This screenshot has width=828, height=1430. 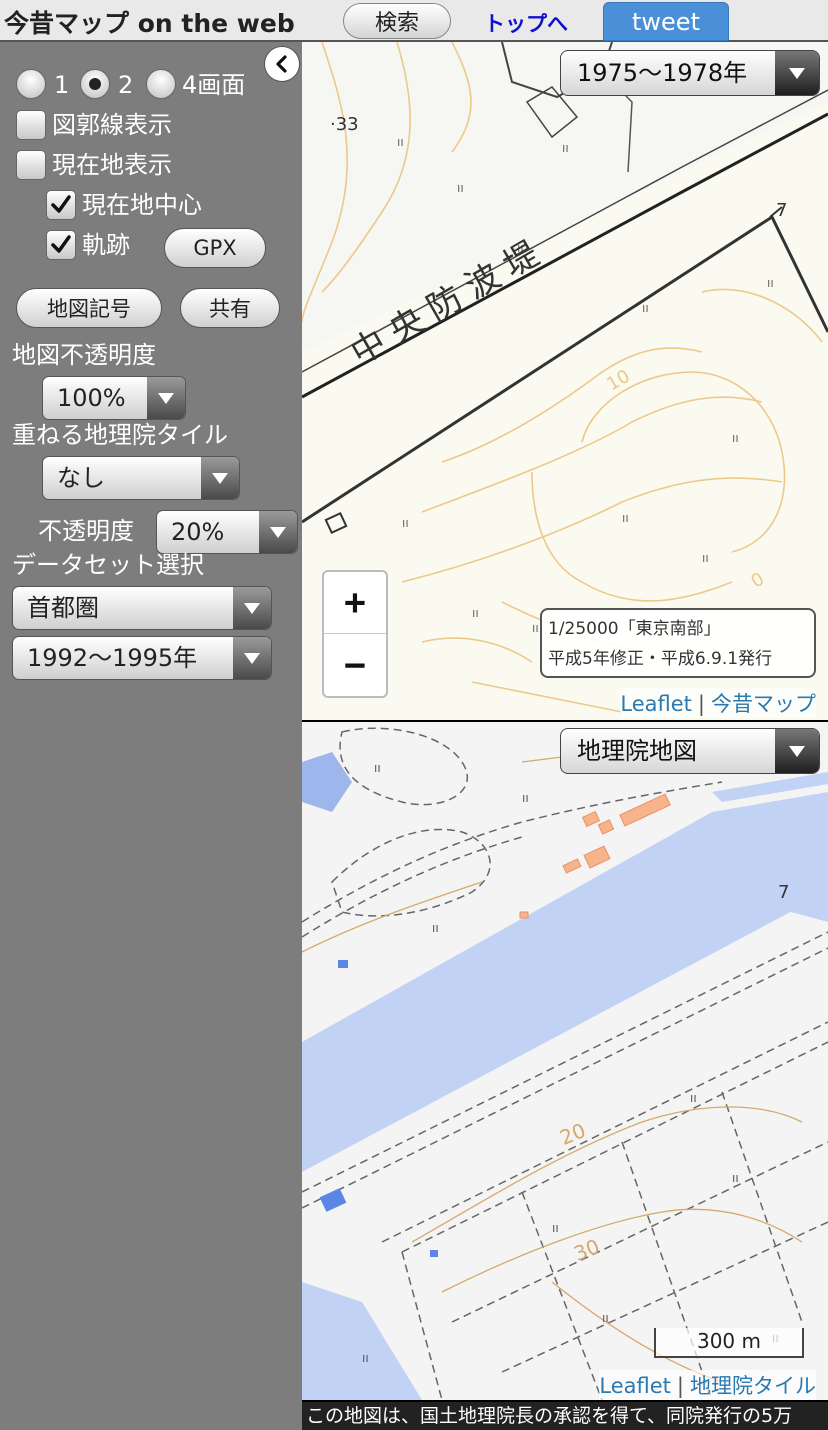 I want to click on map-symbols-button: 地図記号, so click(x=89, y=308).